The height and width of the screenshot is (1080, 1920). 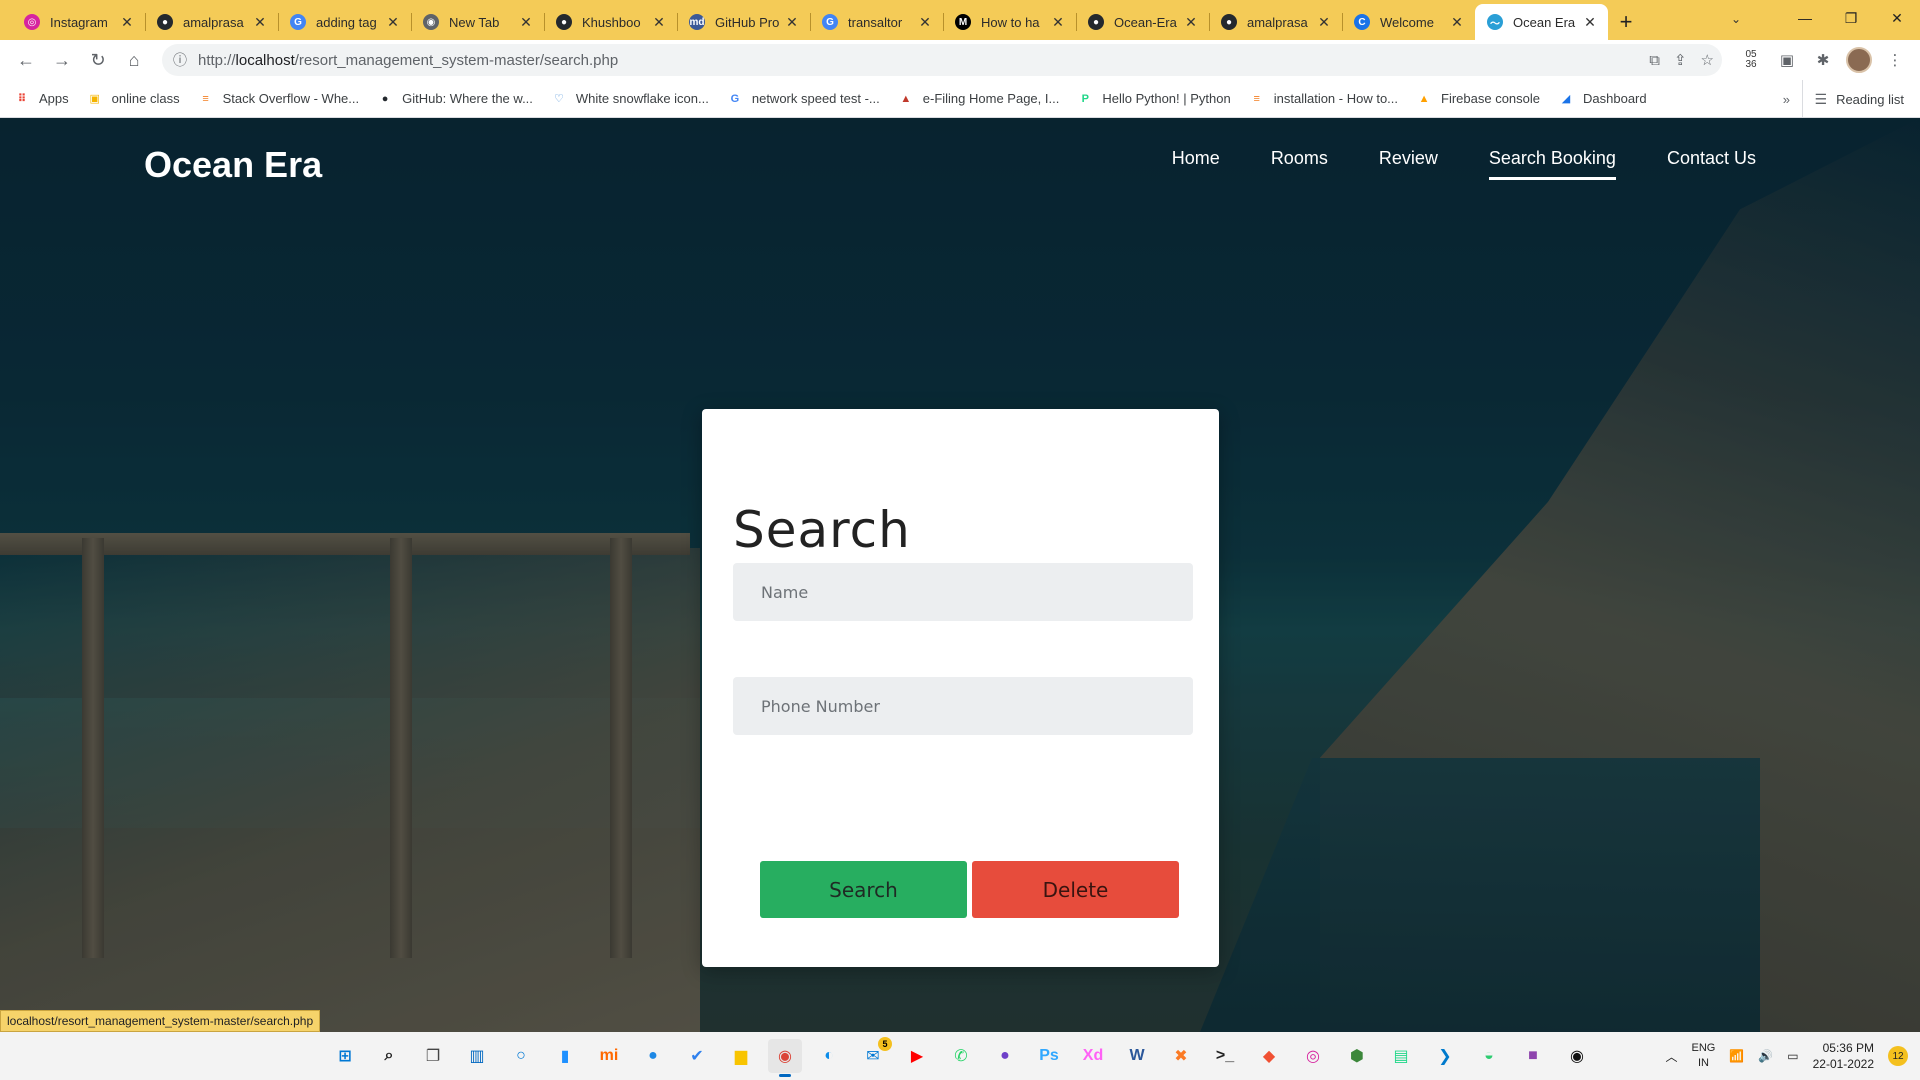 What do you see at coordinates (233, 165) in the screenshot?
I see `site-logo: Ocean Era` at bounding box center [233, 165].